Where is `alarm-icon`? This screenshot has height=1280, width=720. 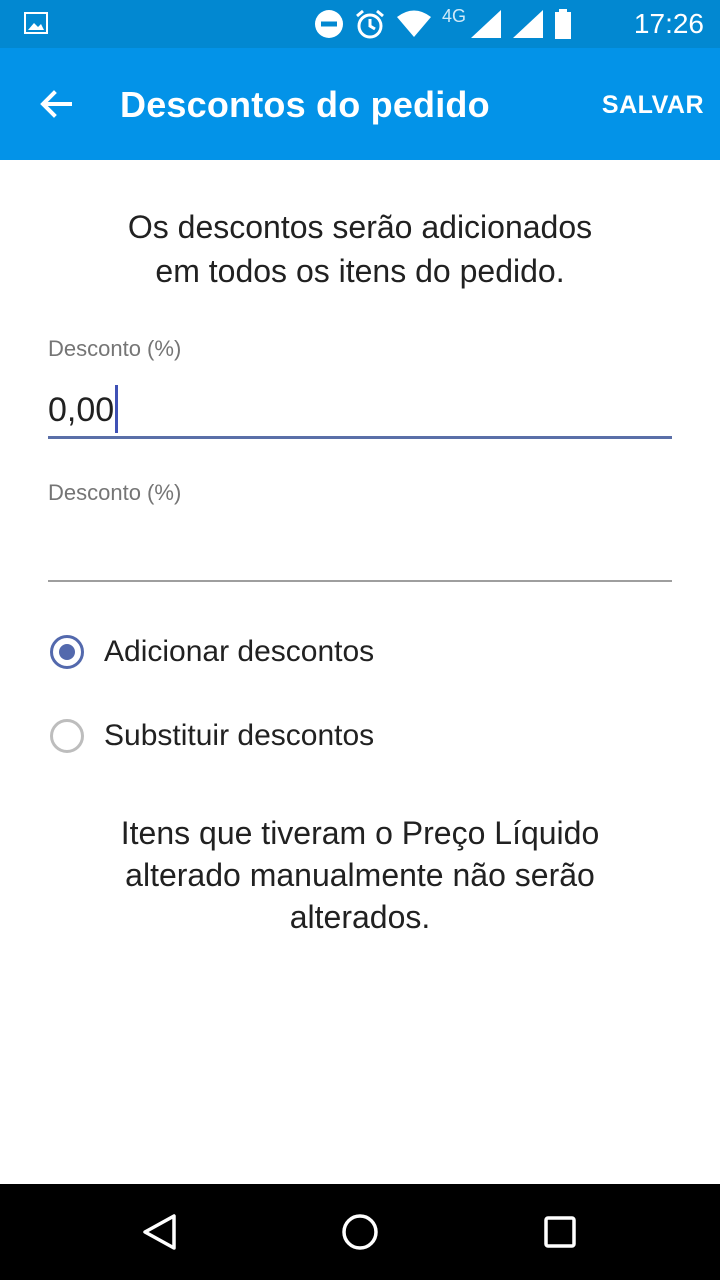 alarm-icon is located at coordinates (370, 24).